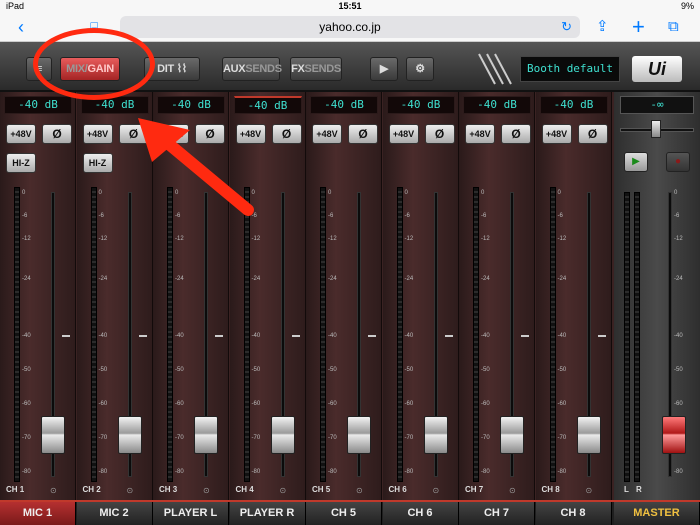  I want to click on settings-button: ⚙, so click(420, 69).